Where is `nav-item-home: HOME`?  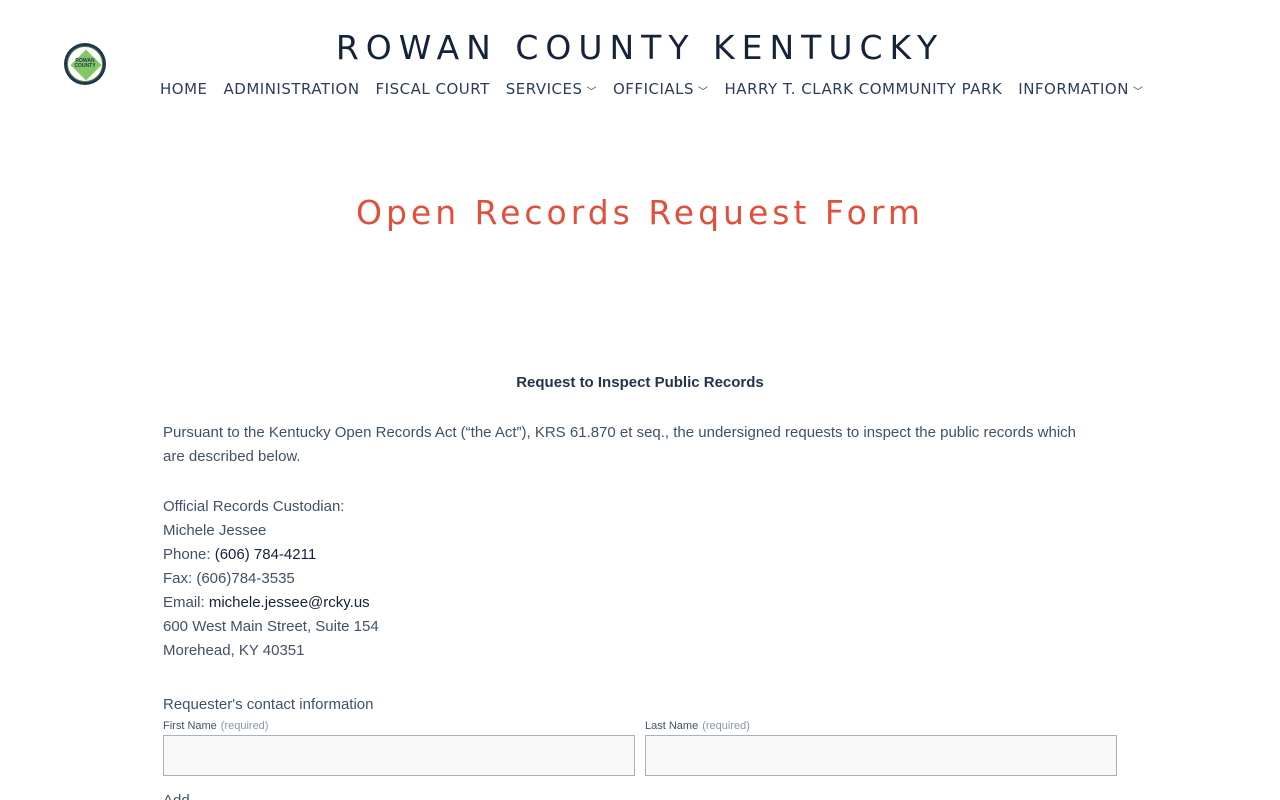 nav-item-home: HOME is located at coordinates (184, 89).